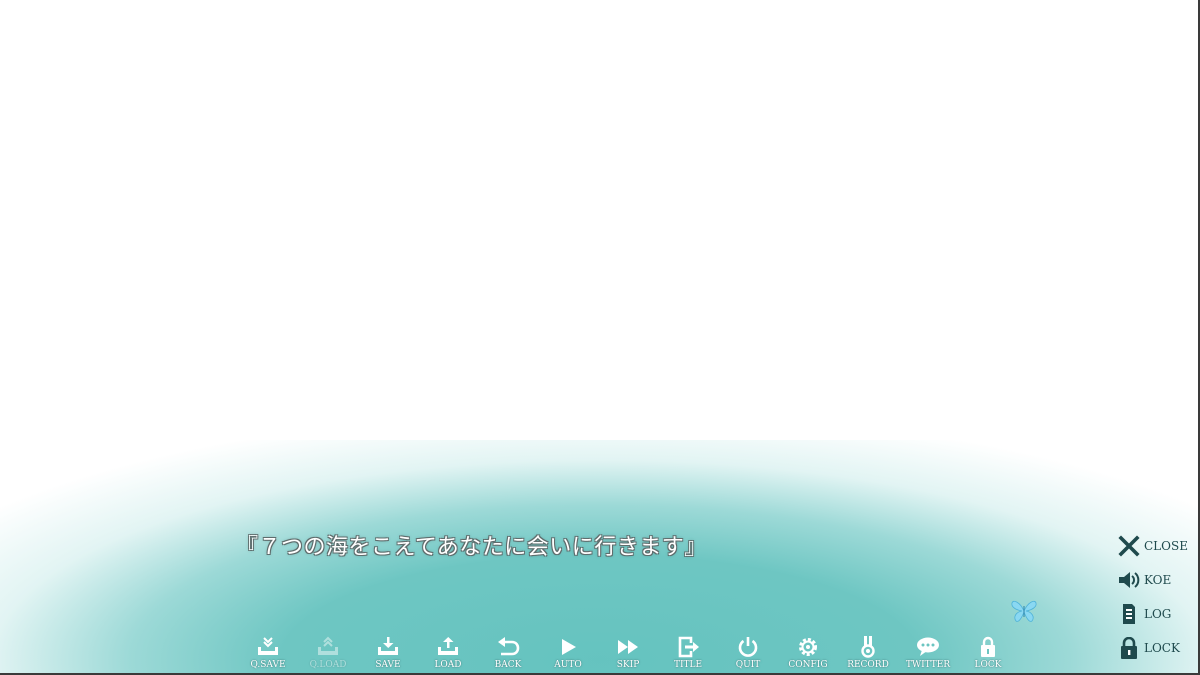 This screenshot has height=675, width=1200. What do you see at coordinates (928, 646) in the screenshot?
I see `speech-bubble-icon` at bounding box center [928, 646].